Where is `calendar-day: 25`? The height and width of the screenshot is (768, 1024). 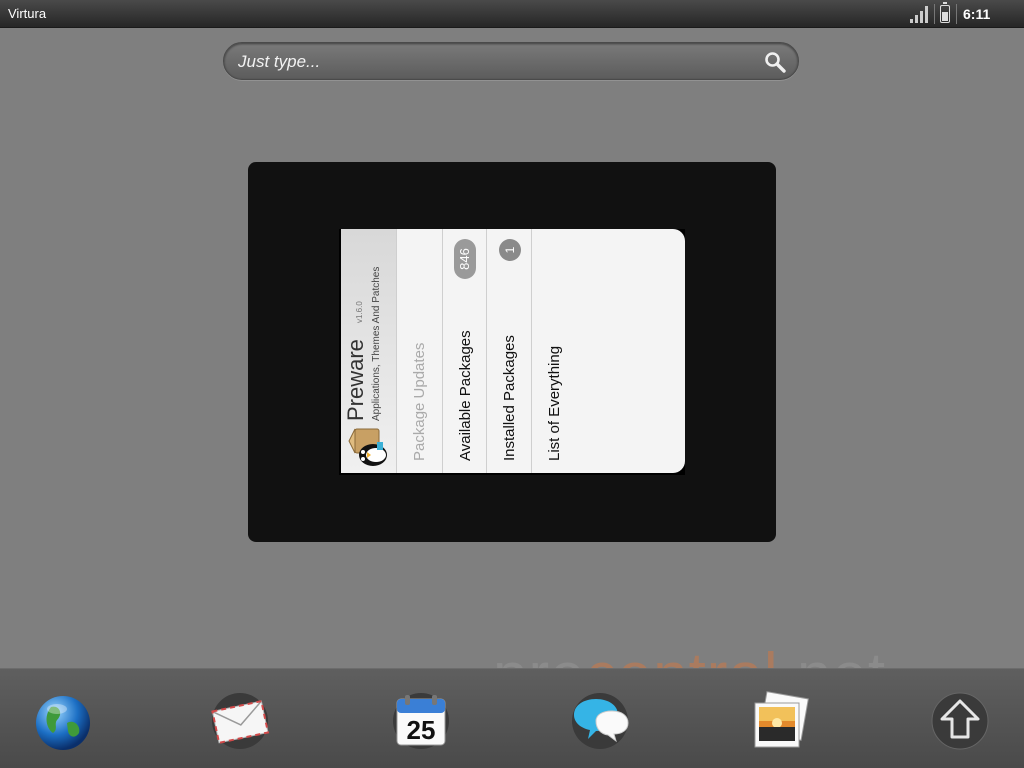 calendar-day: 25 is located at coordinates (421, 730).